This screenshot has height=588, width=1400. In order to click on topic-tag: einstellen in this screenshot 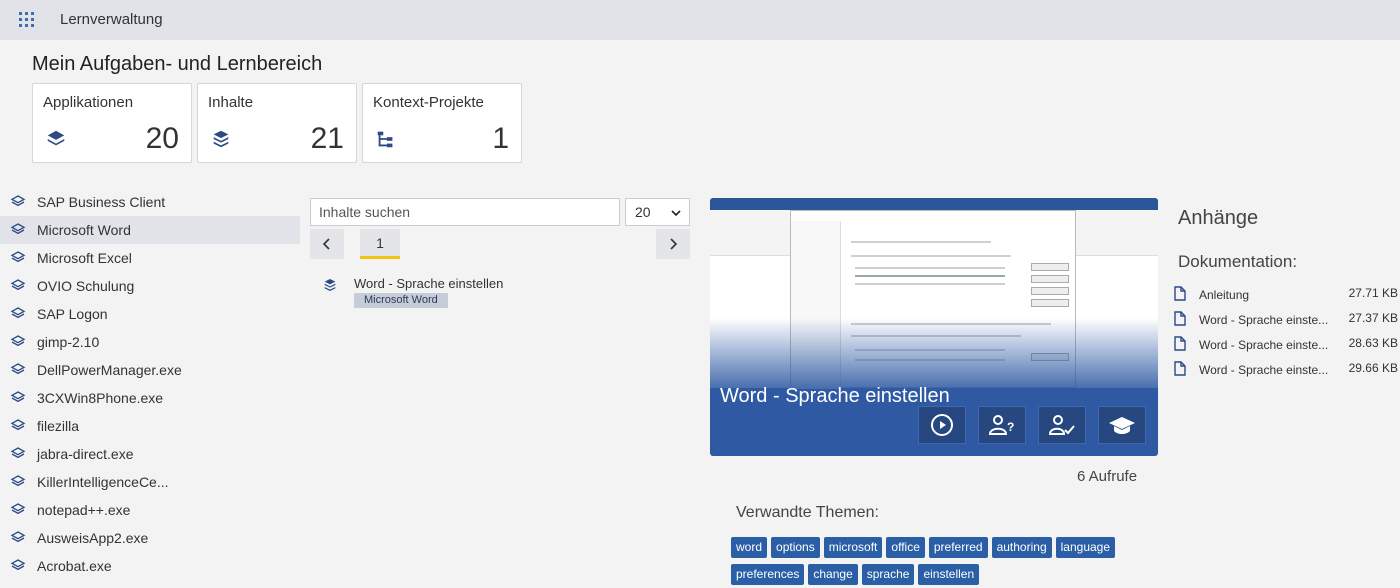, I will do `click(949, 574)`.